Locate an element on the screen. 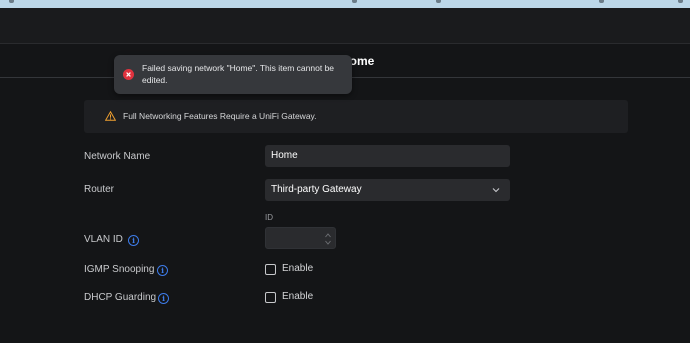 This screenshot has height=343, width=690. router-label: Router is located at coordinates (99, 189).